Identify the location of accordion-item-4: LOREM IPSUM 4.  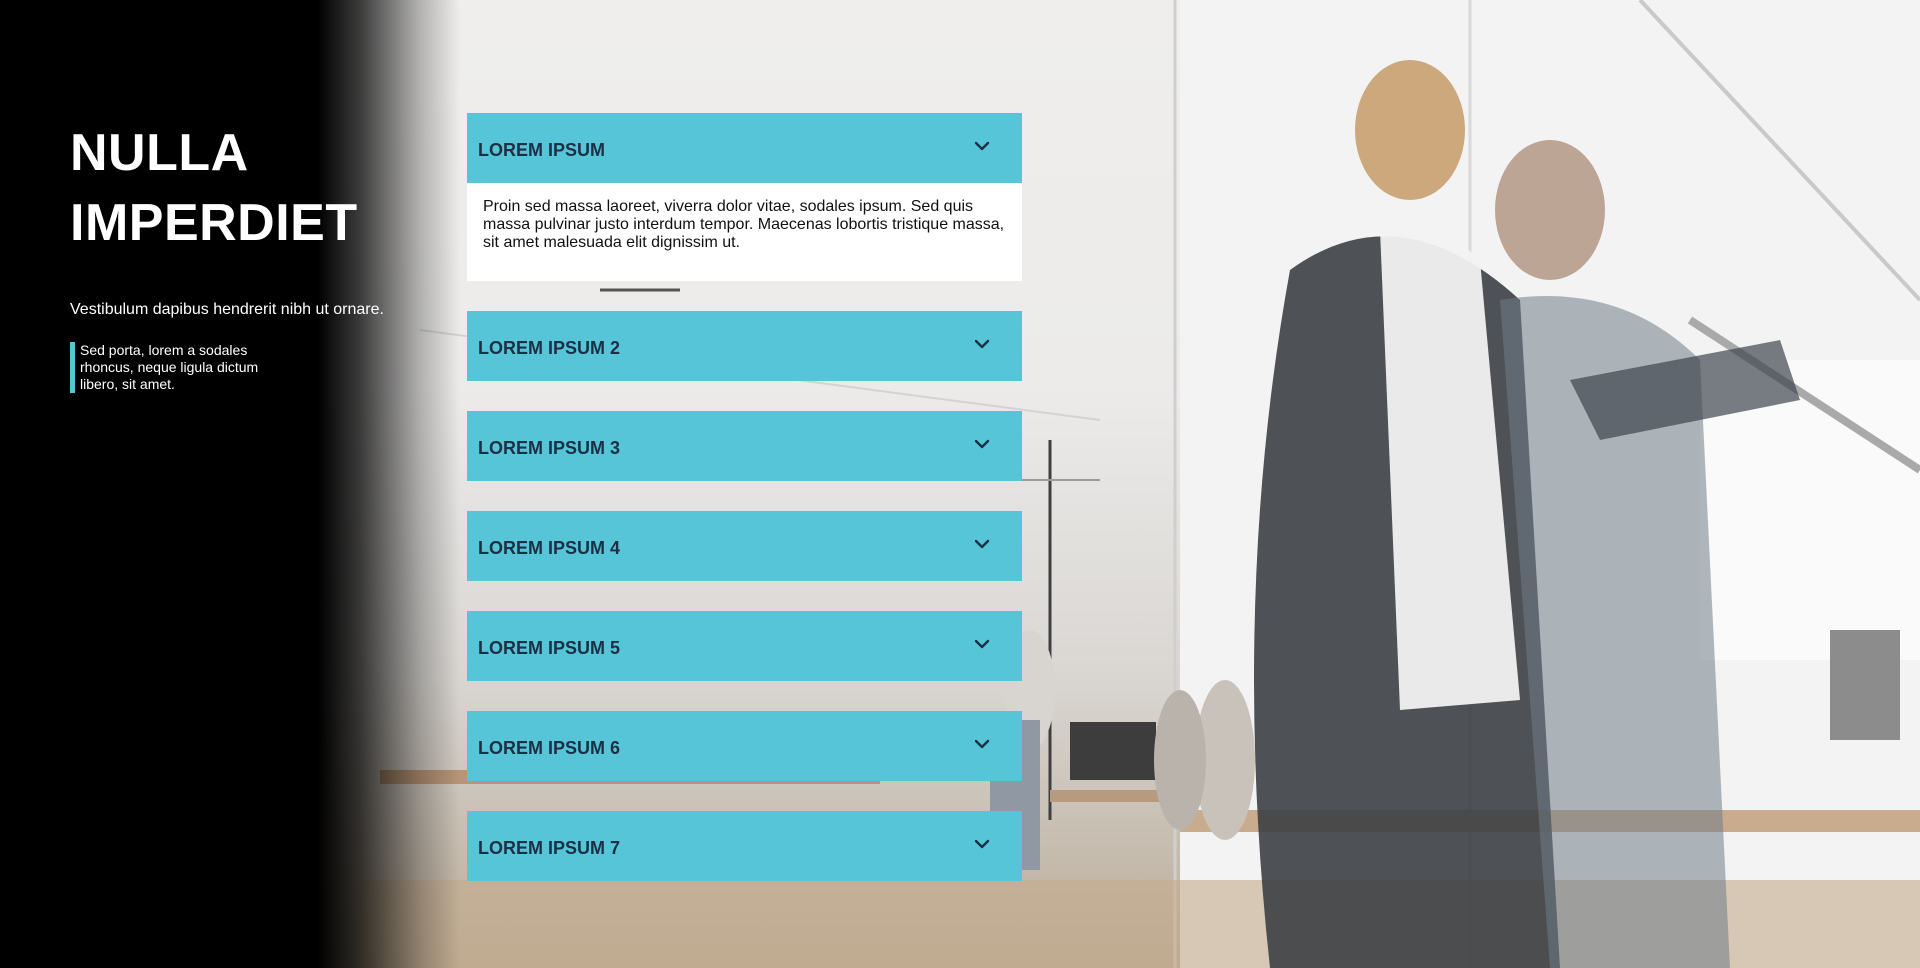
(744, 546).